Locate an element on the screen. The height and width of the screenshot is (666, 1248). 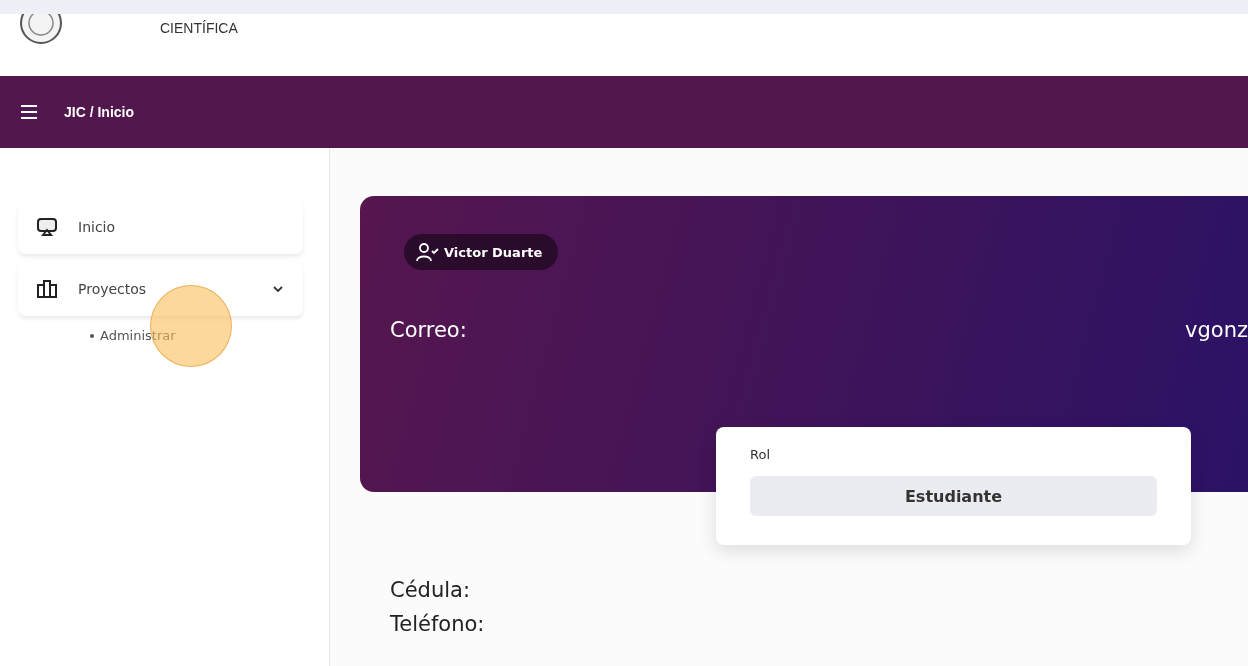
user-name: Victor Duarte is located at coordinates (493, 252).